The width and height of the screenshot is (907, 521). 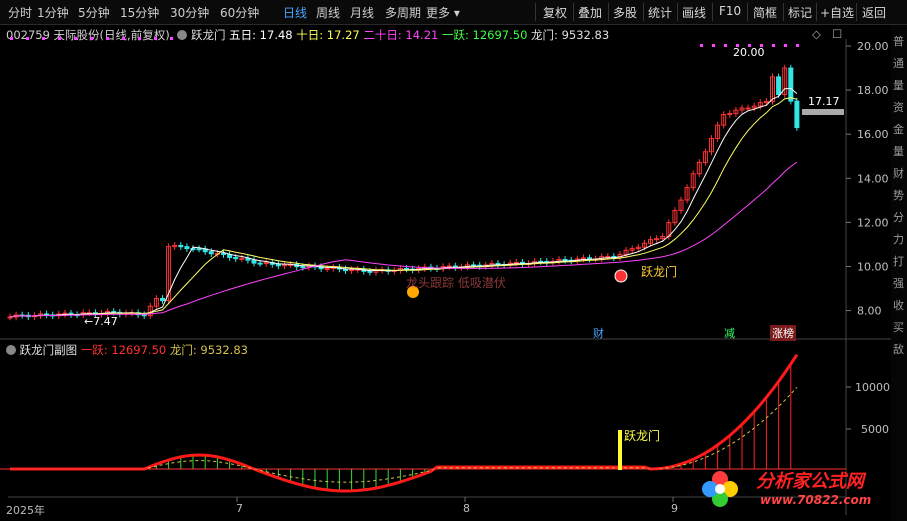 I want to click on signal-bar, so click(x=620, y=450).